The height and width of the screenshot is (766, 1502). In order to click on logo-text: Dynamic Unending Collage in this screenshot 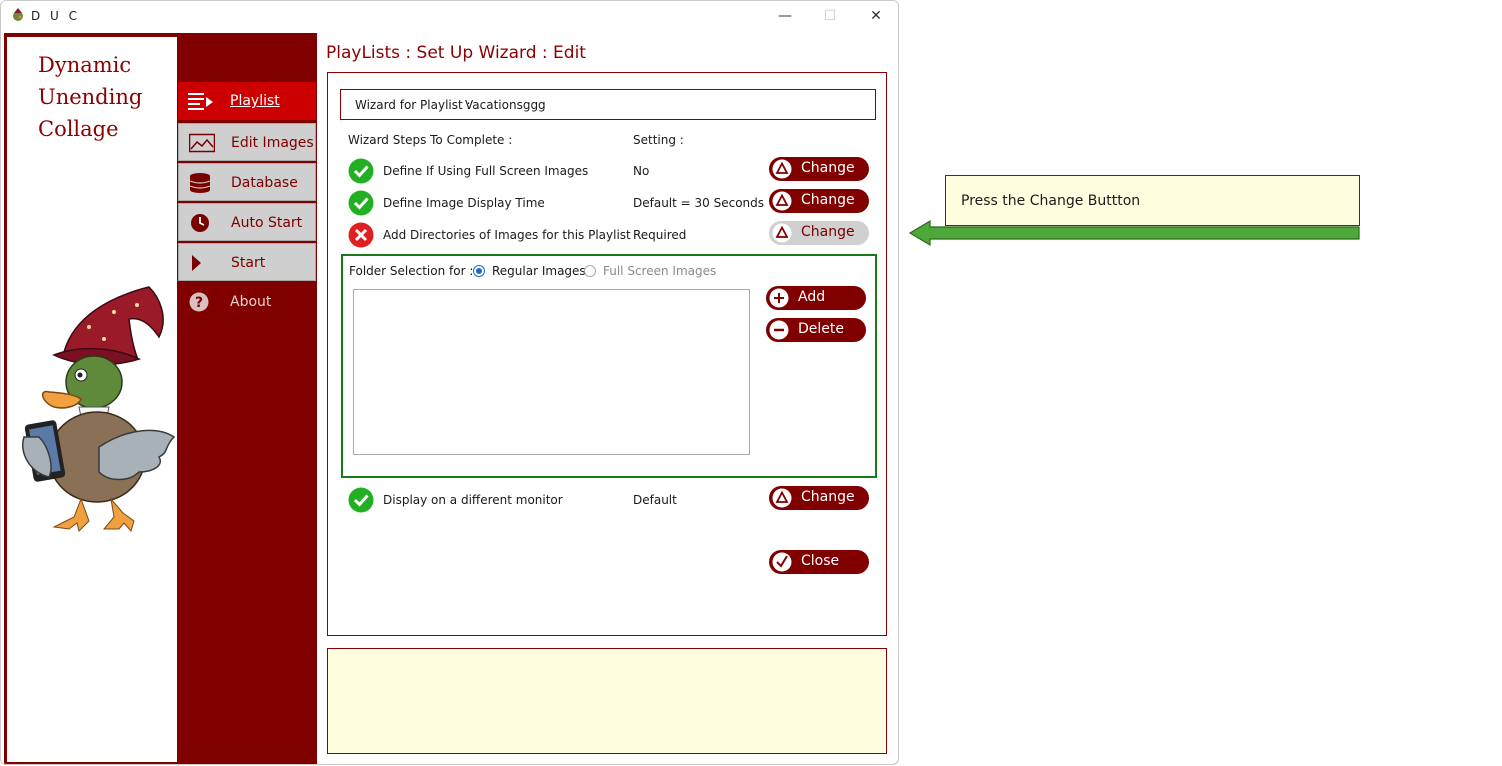, I will do `click(90, 97)`.